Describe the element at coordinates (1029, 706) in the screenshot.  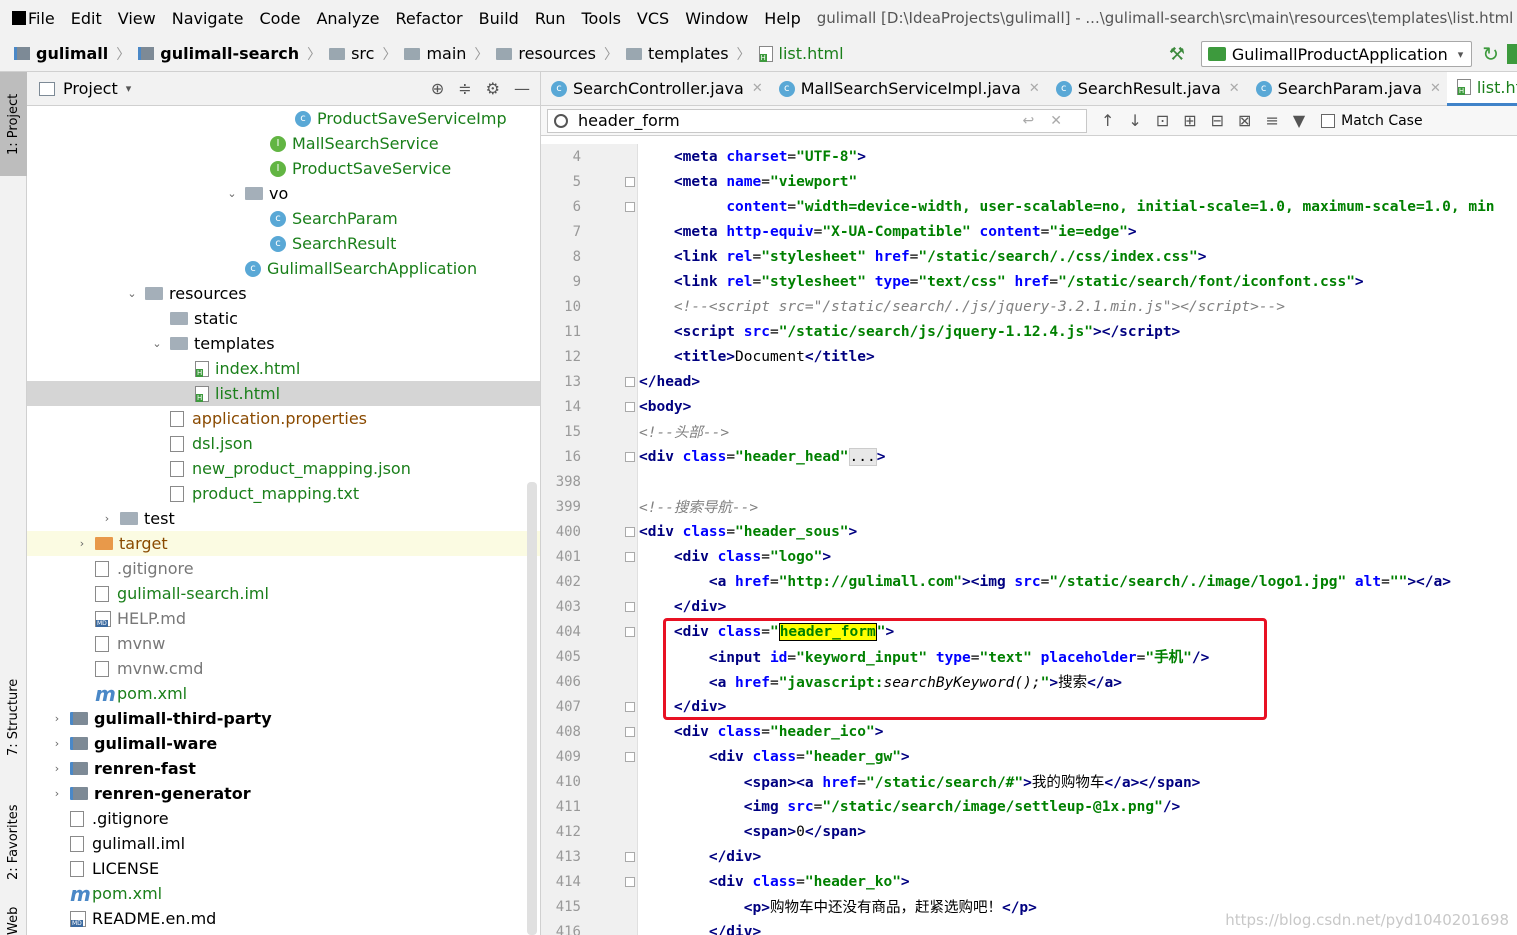
I see `code-line: 407 </div>` at that location.